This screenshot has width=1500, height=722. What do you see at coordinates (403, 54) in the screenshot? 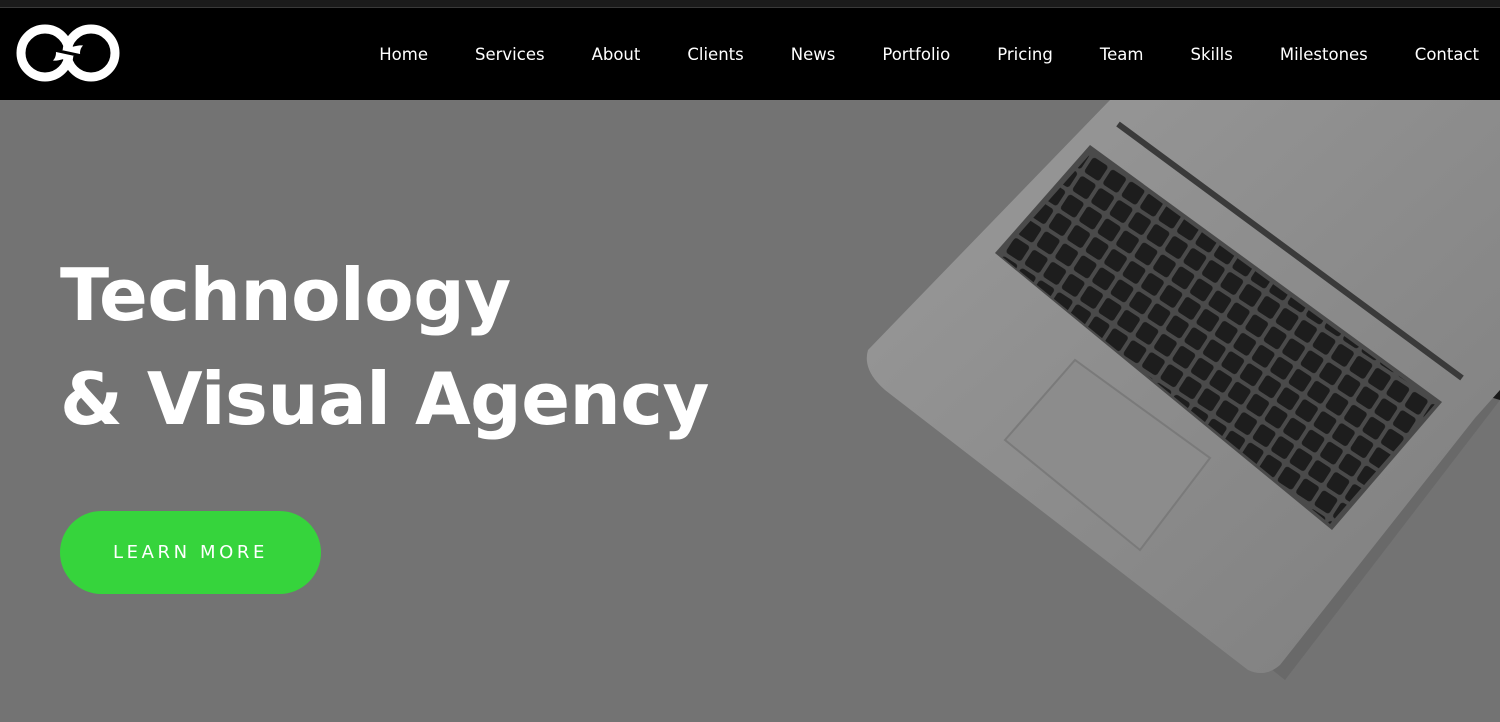
I see `nav-home: Home` at bounding box center [403, 54].